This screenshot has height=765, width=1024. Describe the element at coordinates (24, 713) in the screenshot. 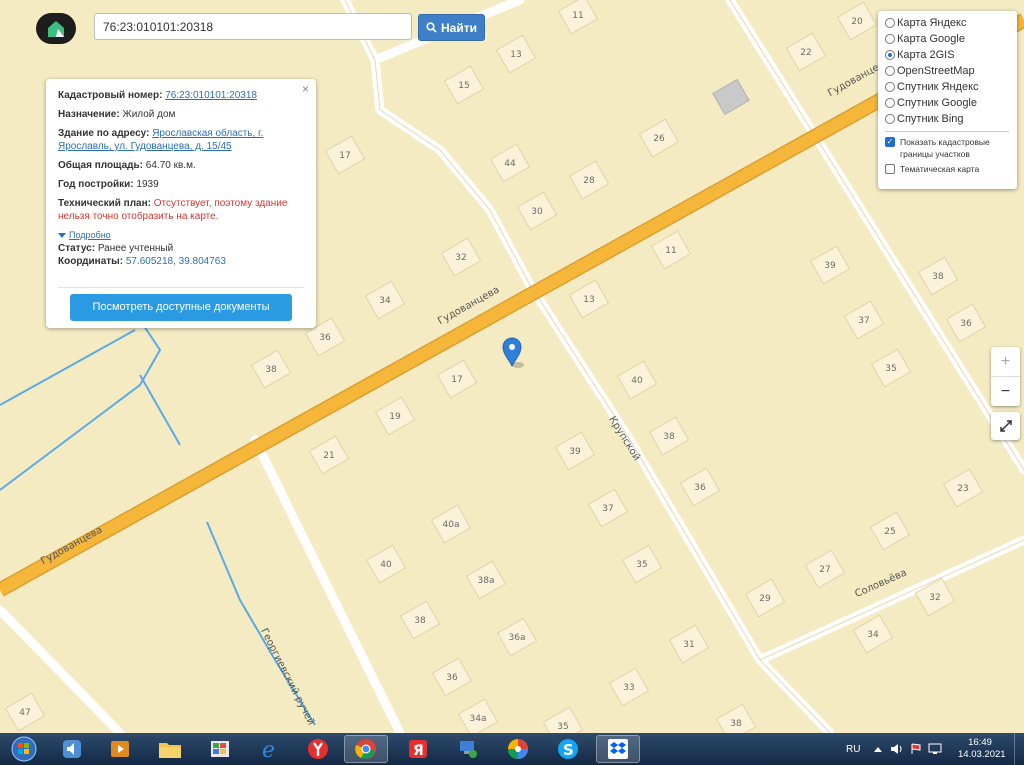

I see `house-number: 47` at that location.